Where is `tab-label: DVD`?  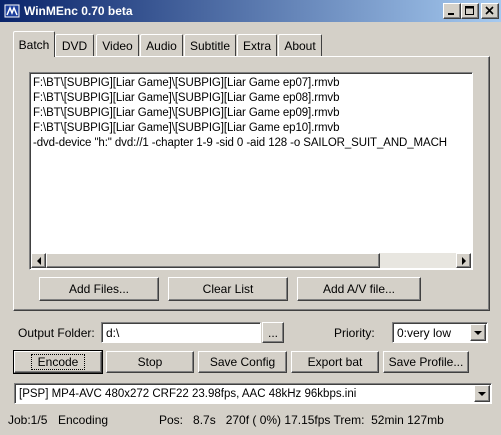
tab-label: DVD is located at coordinates (74, 45).